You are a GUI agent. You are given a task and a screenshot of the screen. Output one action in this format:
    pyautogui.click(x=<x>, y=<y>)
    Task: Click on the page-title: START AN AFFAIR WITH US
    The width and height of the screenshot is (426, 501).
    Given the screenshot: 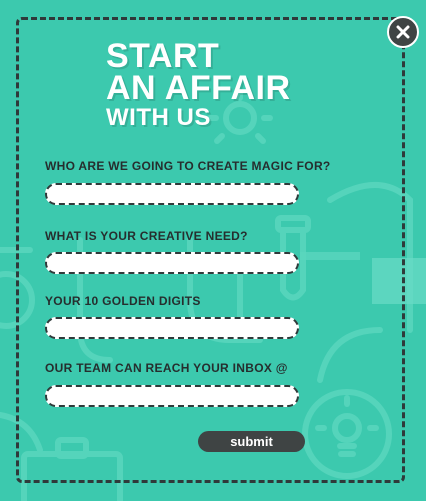 What is the action you would take?
    pyautogui.click(x=198, y=84)
    